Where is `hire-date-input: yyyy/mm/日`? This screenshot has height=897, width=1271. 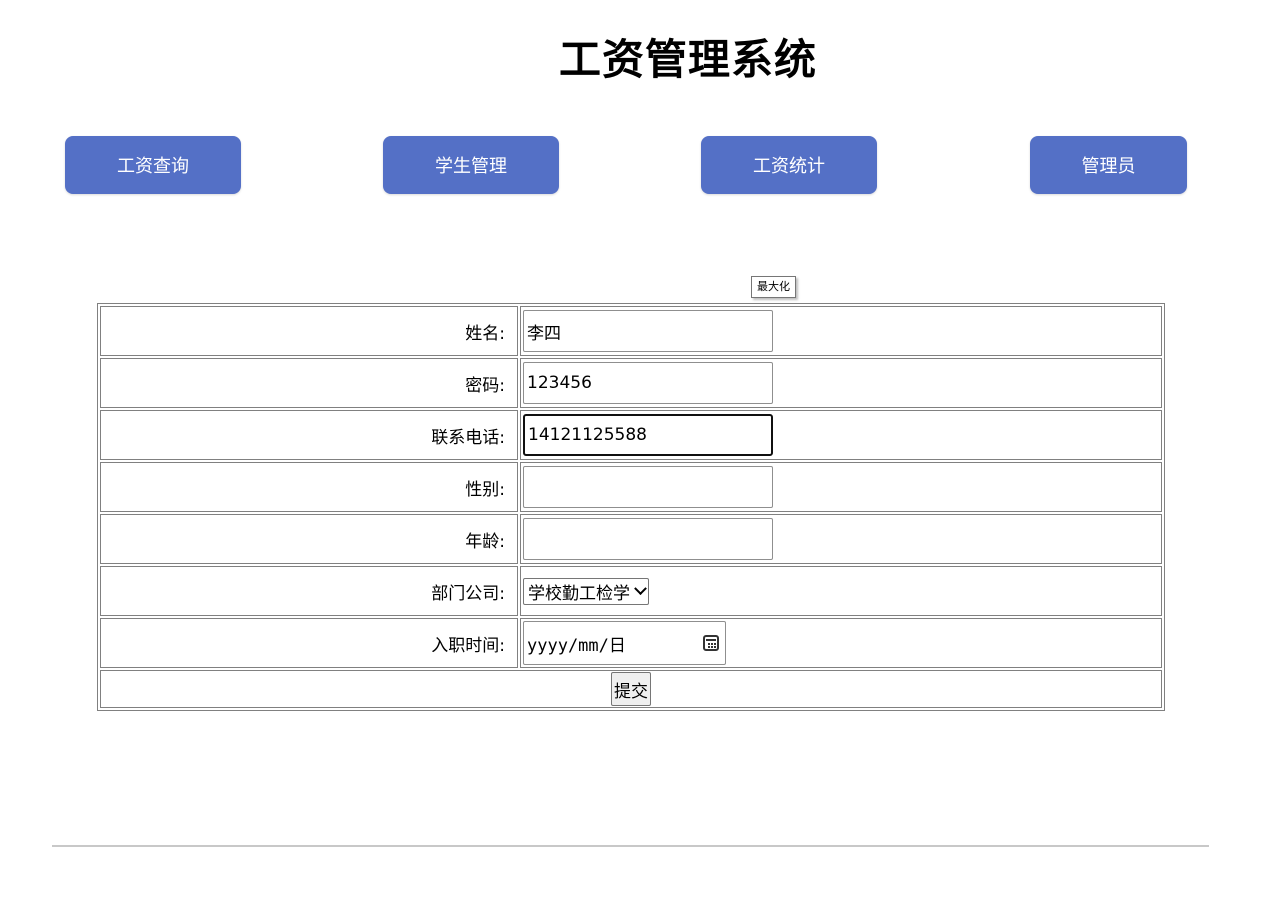
hire-date-input: yyyy/mm/日 is located at coordinates (624, 643).